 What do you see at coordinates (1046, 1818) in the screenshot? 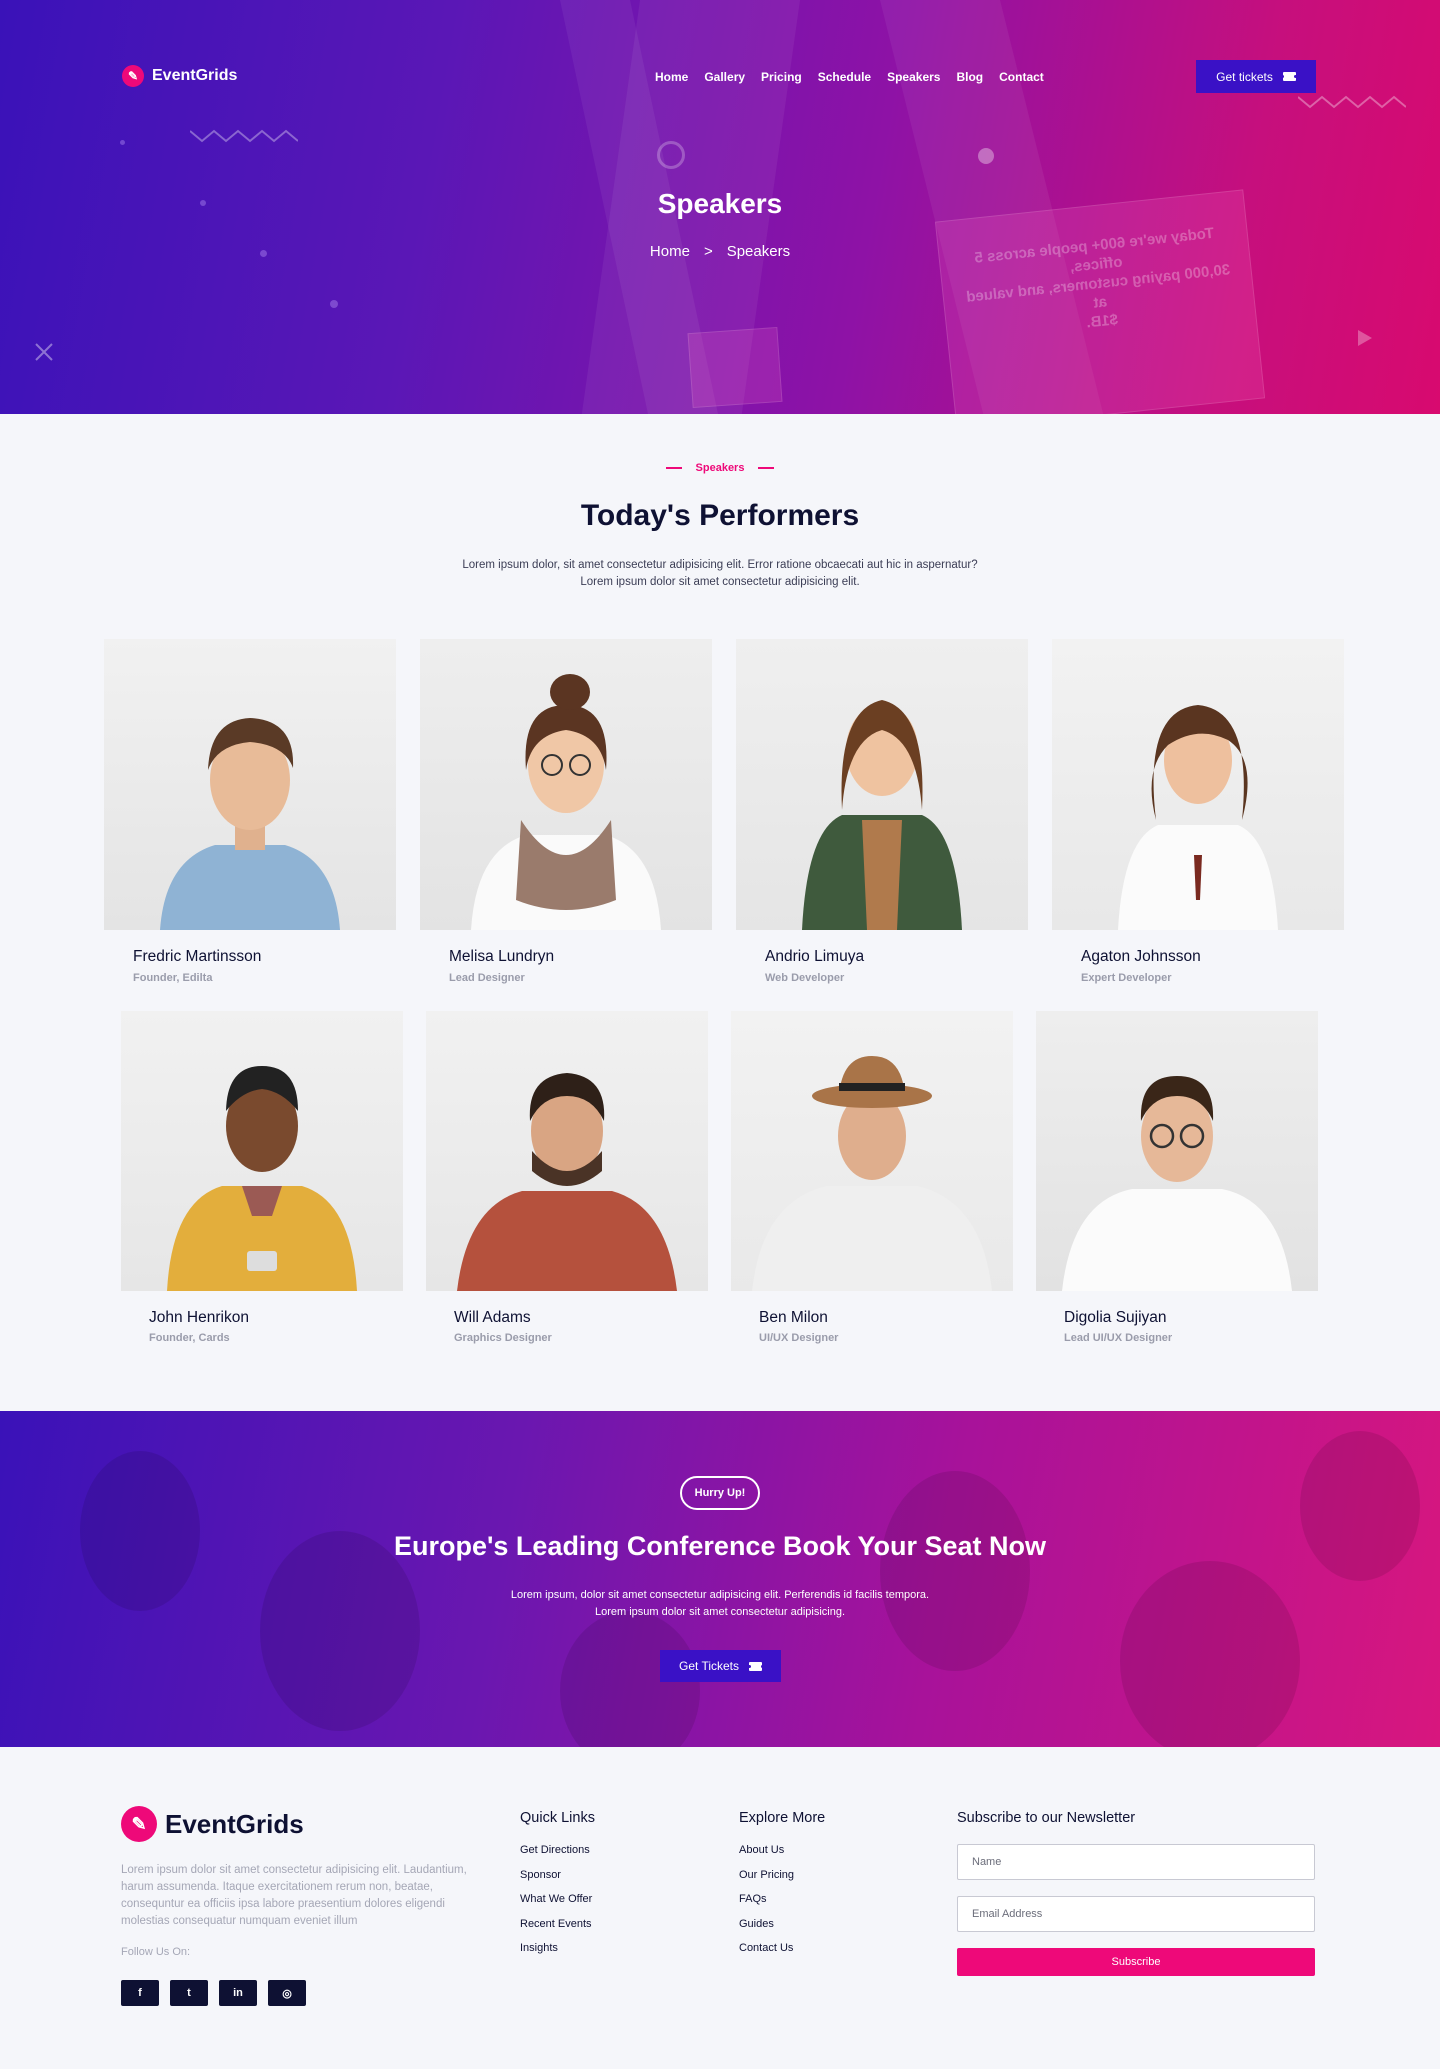
I see `newsletter-title: Subscribe to our Newsletter` at bounding box center [1046, 1818].